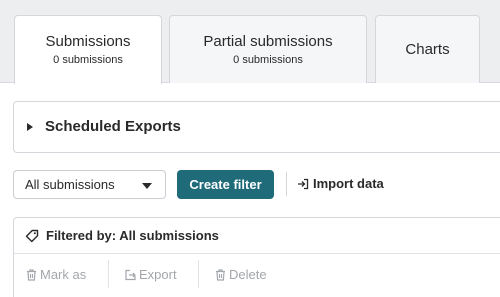 This screenshot has height=297, width=500. What do you see at coordinates (257, 236) in the screenshot?
I see `filter-header: Filtered by: All submissions` at bounding box center [257, 236].